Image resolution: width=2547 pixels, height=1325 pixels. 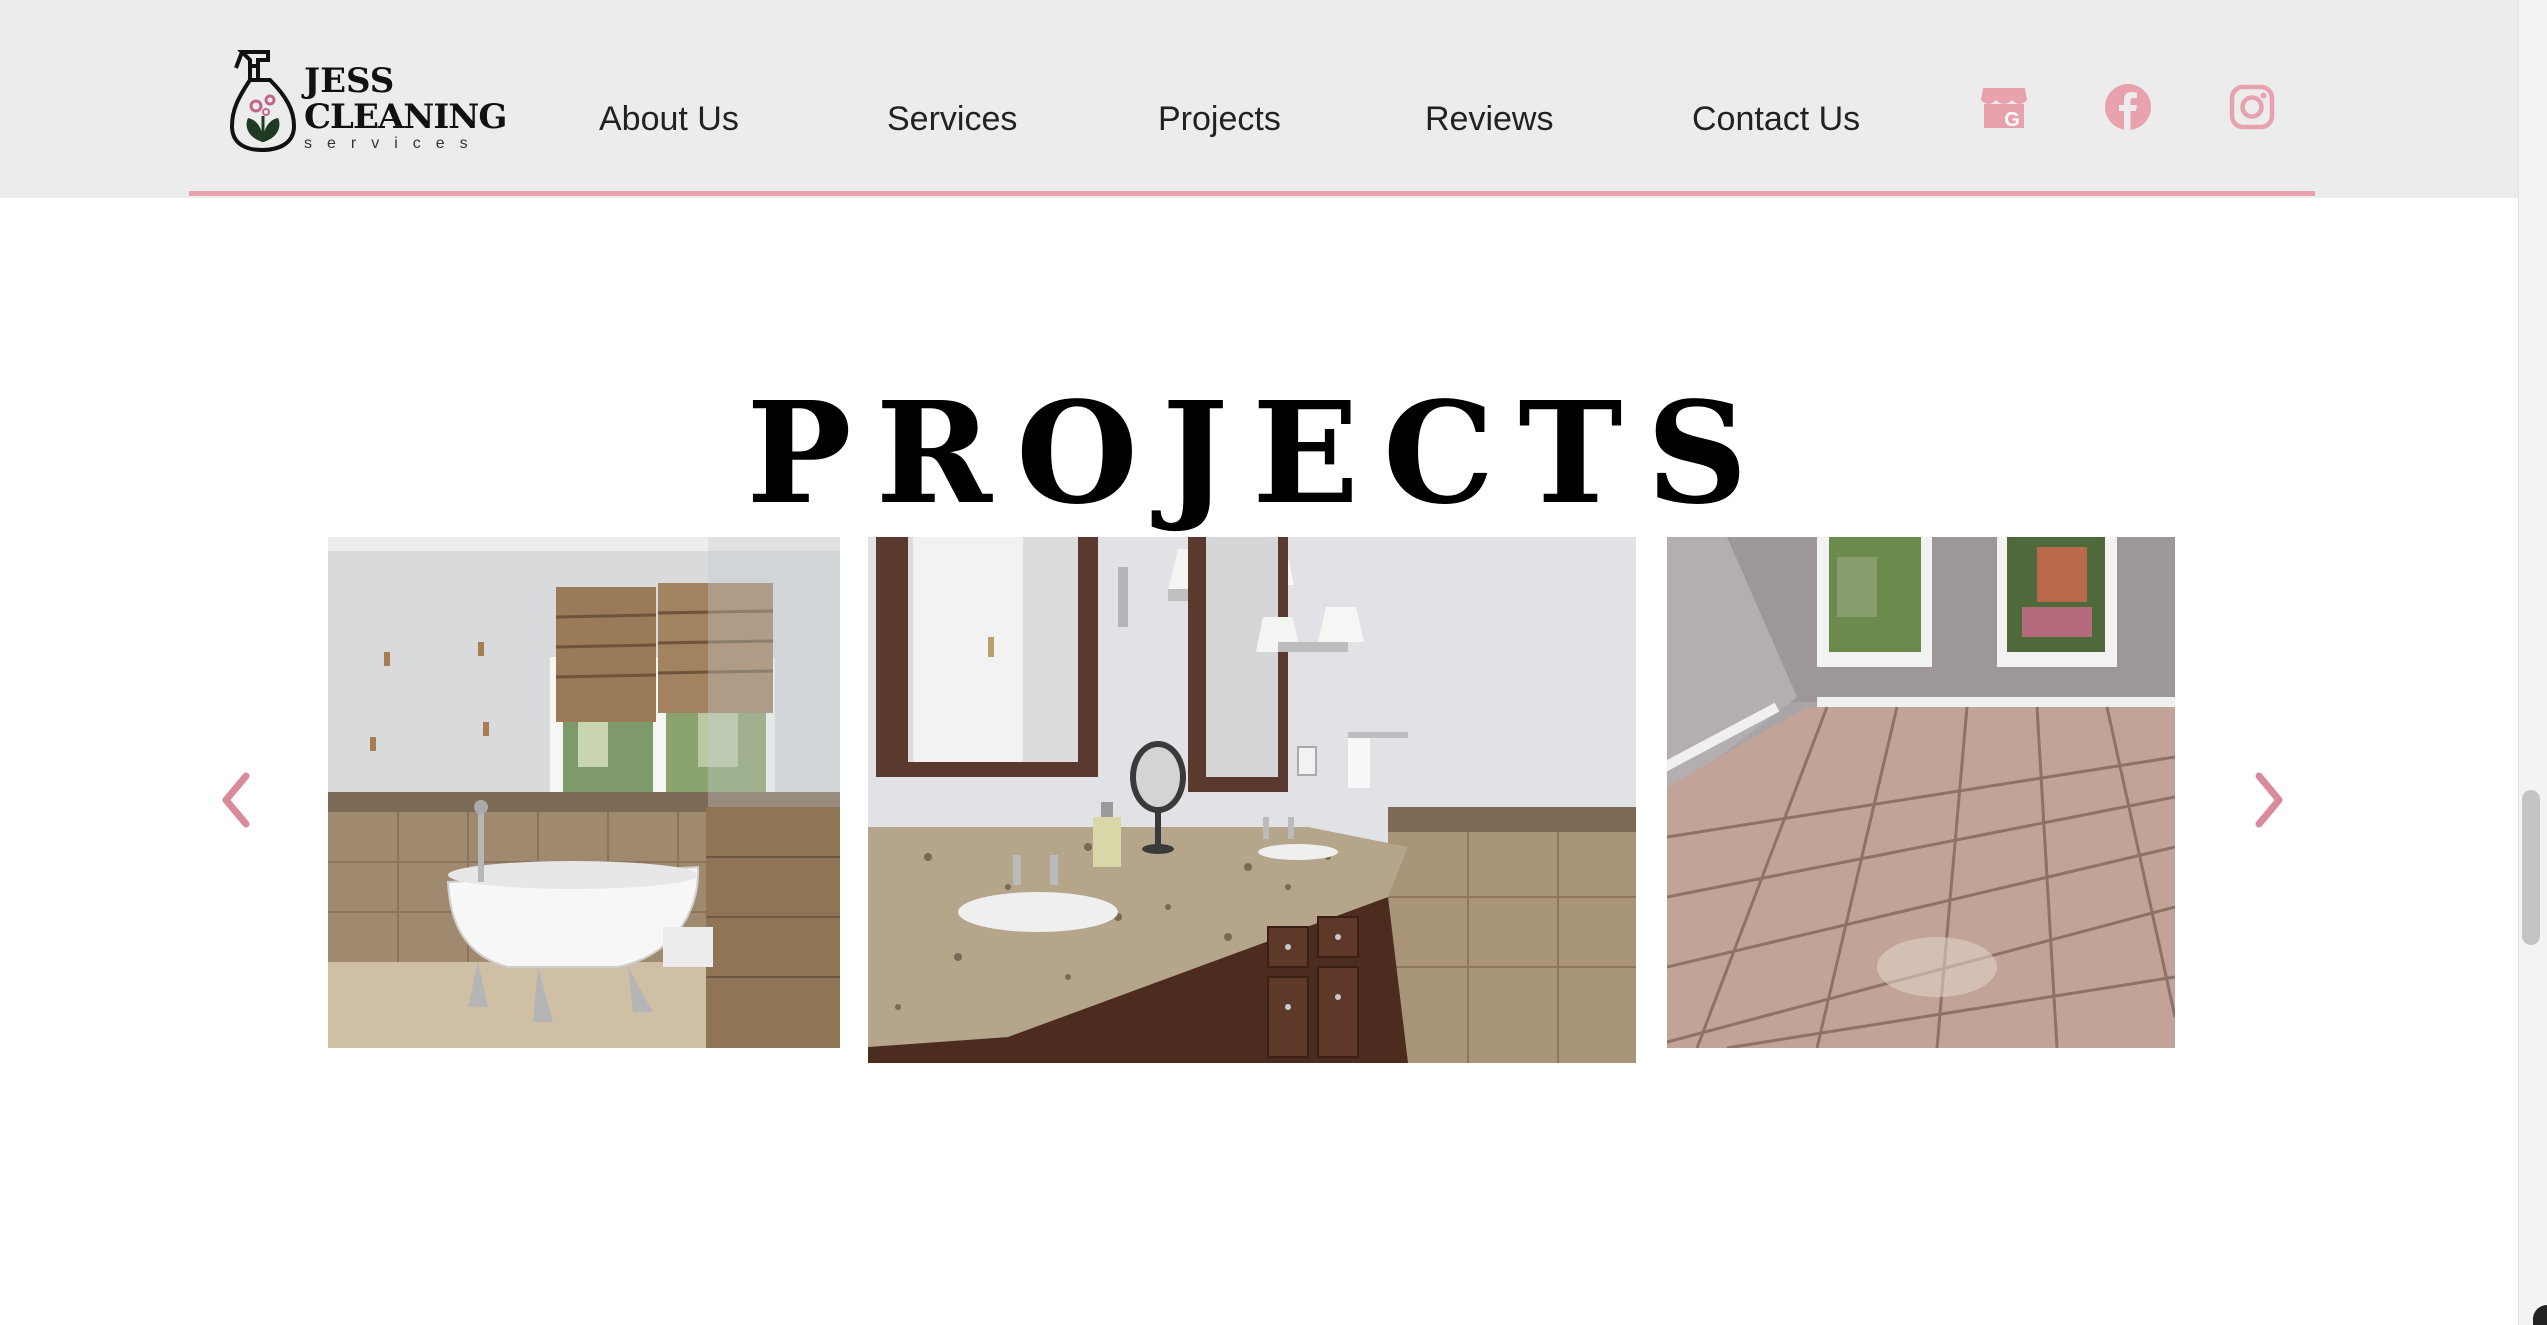 I want to click on bathroom-vanity-photo, so click(x=1252, y=800).